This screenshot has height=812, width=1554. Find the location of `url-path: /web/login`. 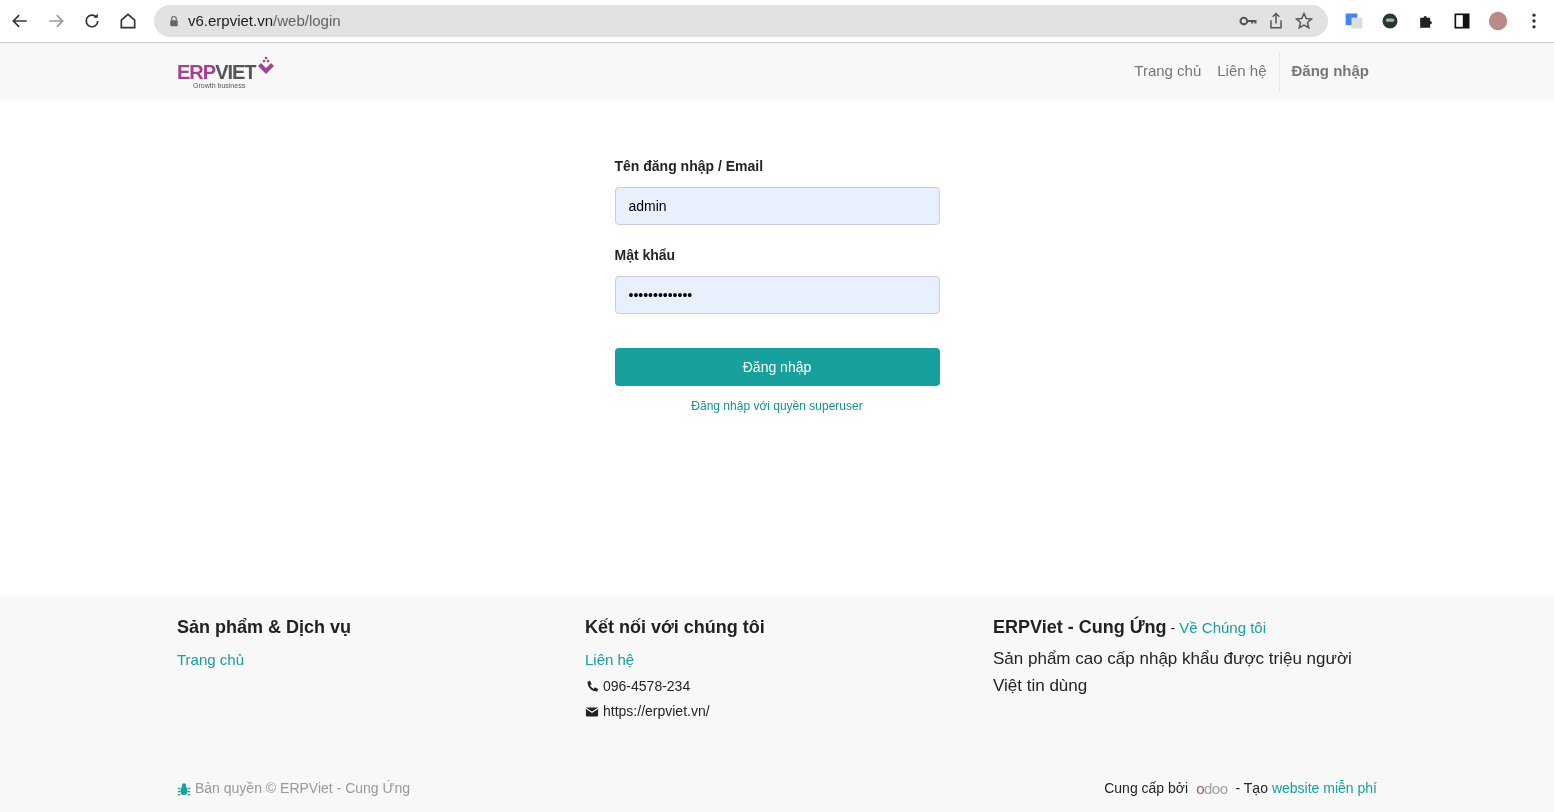

url-path: /web/login is located at coordinates (307, 20).